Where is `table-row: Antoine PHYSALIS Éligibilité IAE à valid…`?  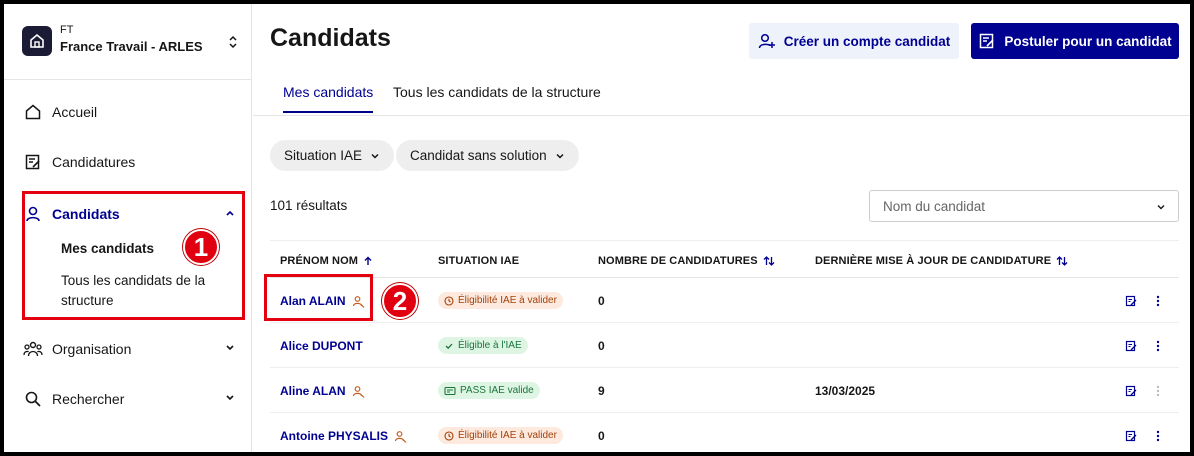
table-row: Antoine PHYSALIS Éligibilité IAE à valid… is located at coordinates (724, 435).